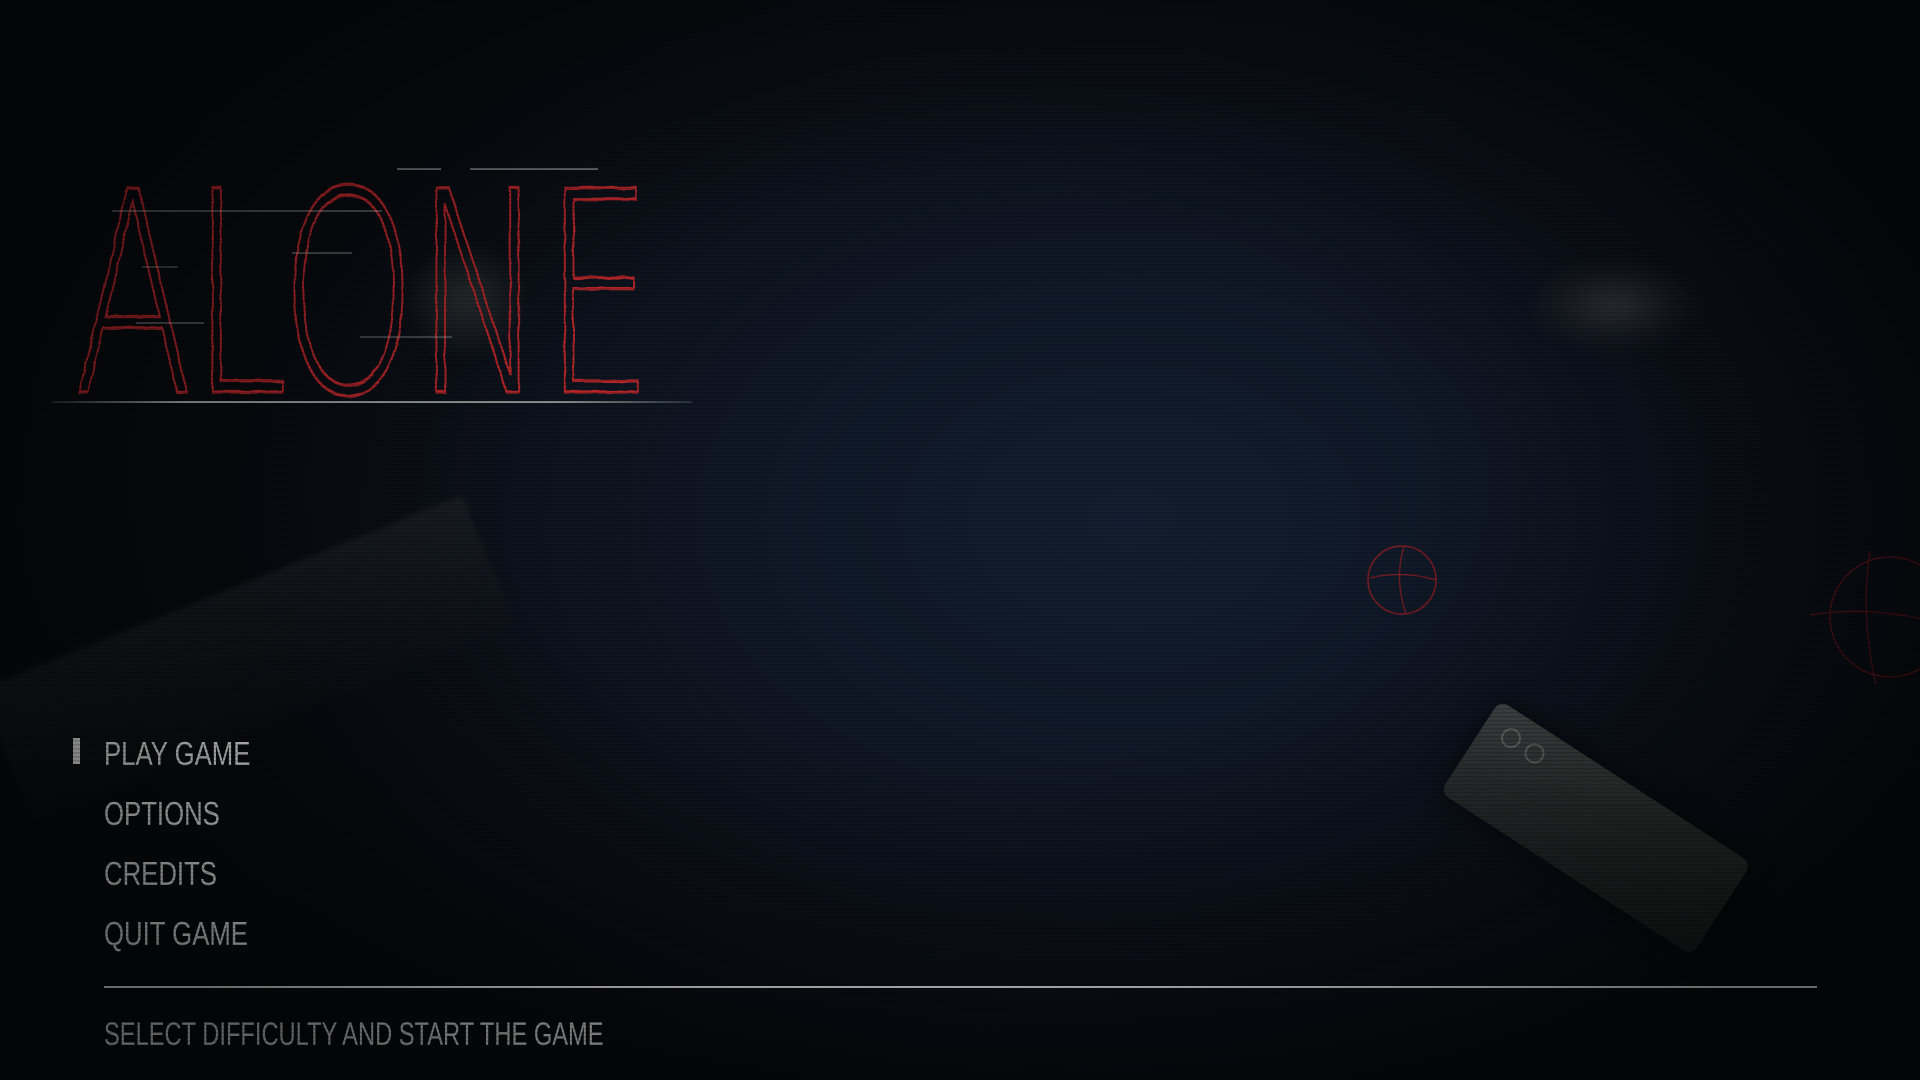  What do you see at coordinates (1615, 305) in the screenshot?
I see `background-grime-stain` at bounding box center [1615, 305].